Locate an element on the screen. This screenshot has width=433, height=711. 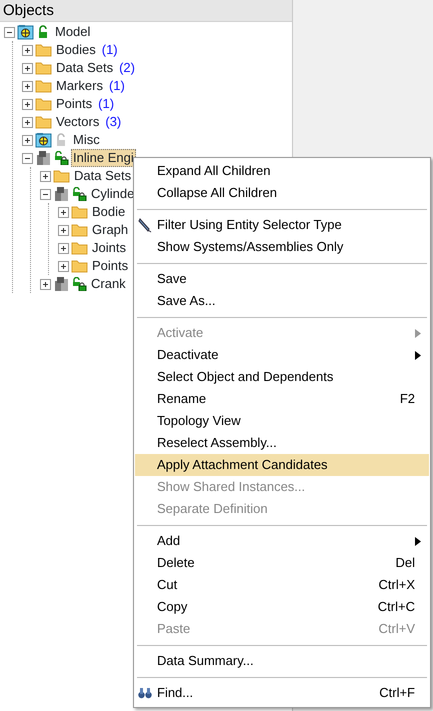
panel-title: Objects is located at coordinates (146, 11).